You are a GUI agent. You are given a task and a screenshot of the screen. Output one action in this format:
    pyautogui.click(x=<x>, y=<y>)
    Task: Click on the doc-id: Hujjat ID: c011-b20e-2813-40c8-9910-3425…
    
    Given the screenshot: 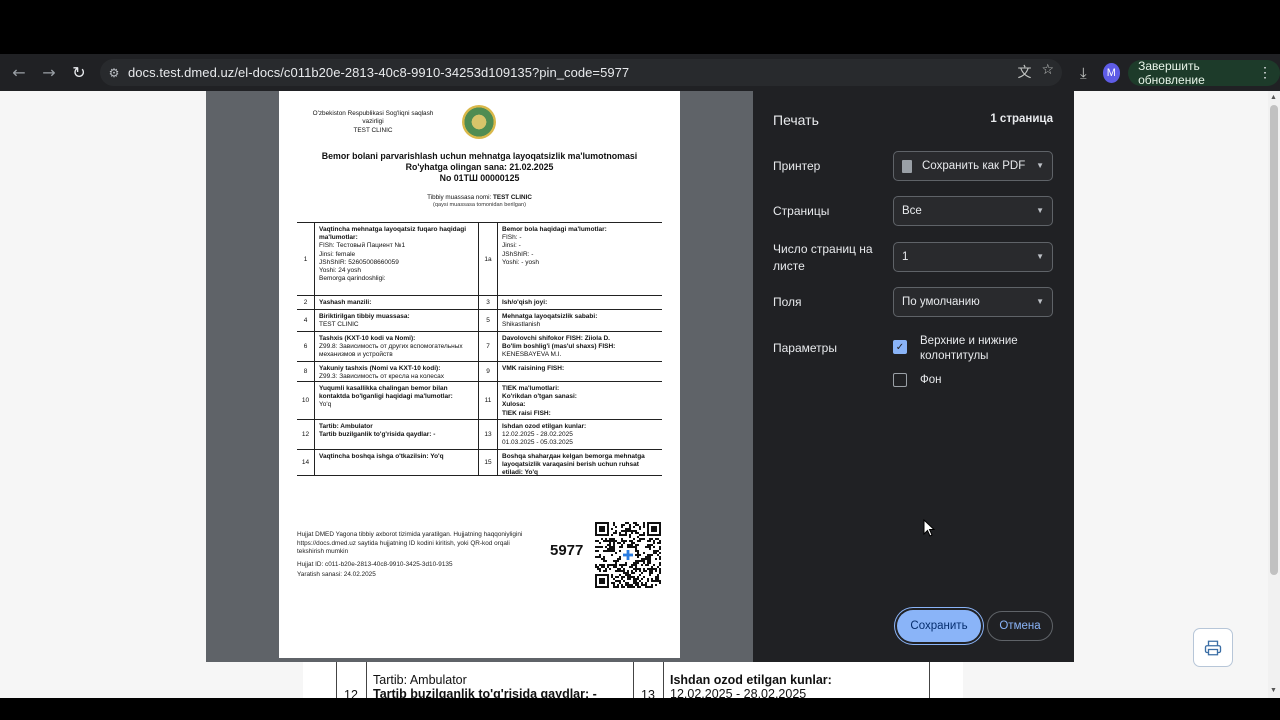 What is the action you would take?
    pyautogui.click(x=375, y=564)
    